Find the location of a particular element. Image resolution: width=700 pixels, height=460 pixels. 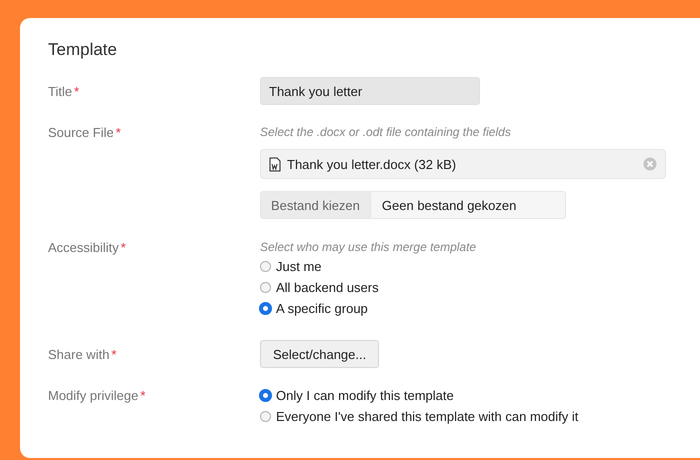

section-title: Template is located at coordinates (83, 50).